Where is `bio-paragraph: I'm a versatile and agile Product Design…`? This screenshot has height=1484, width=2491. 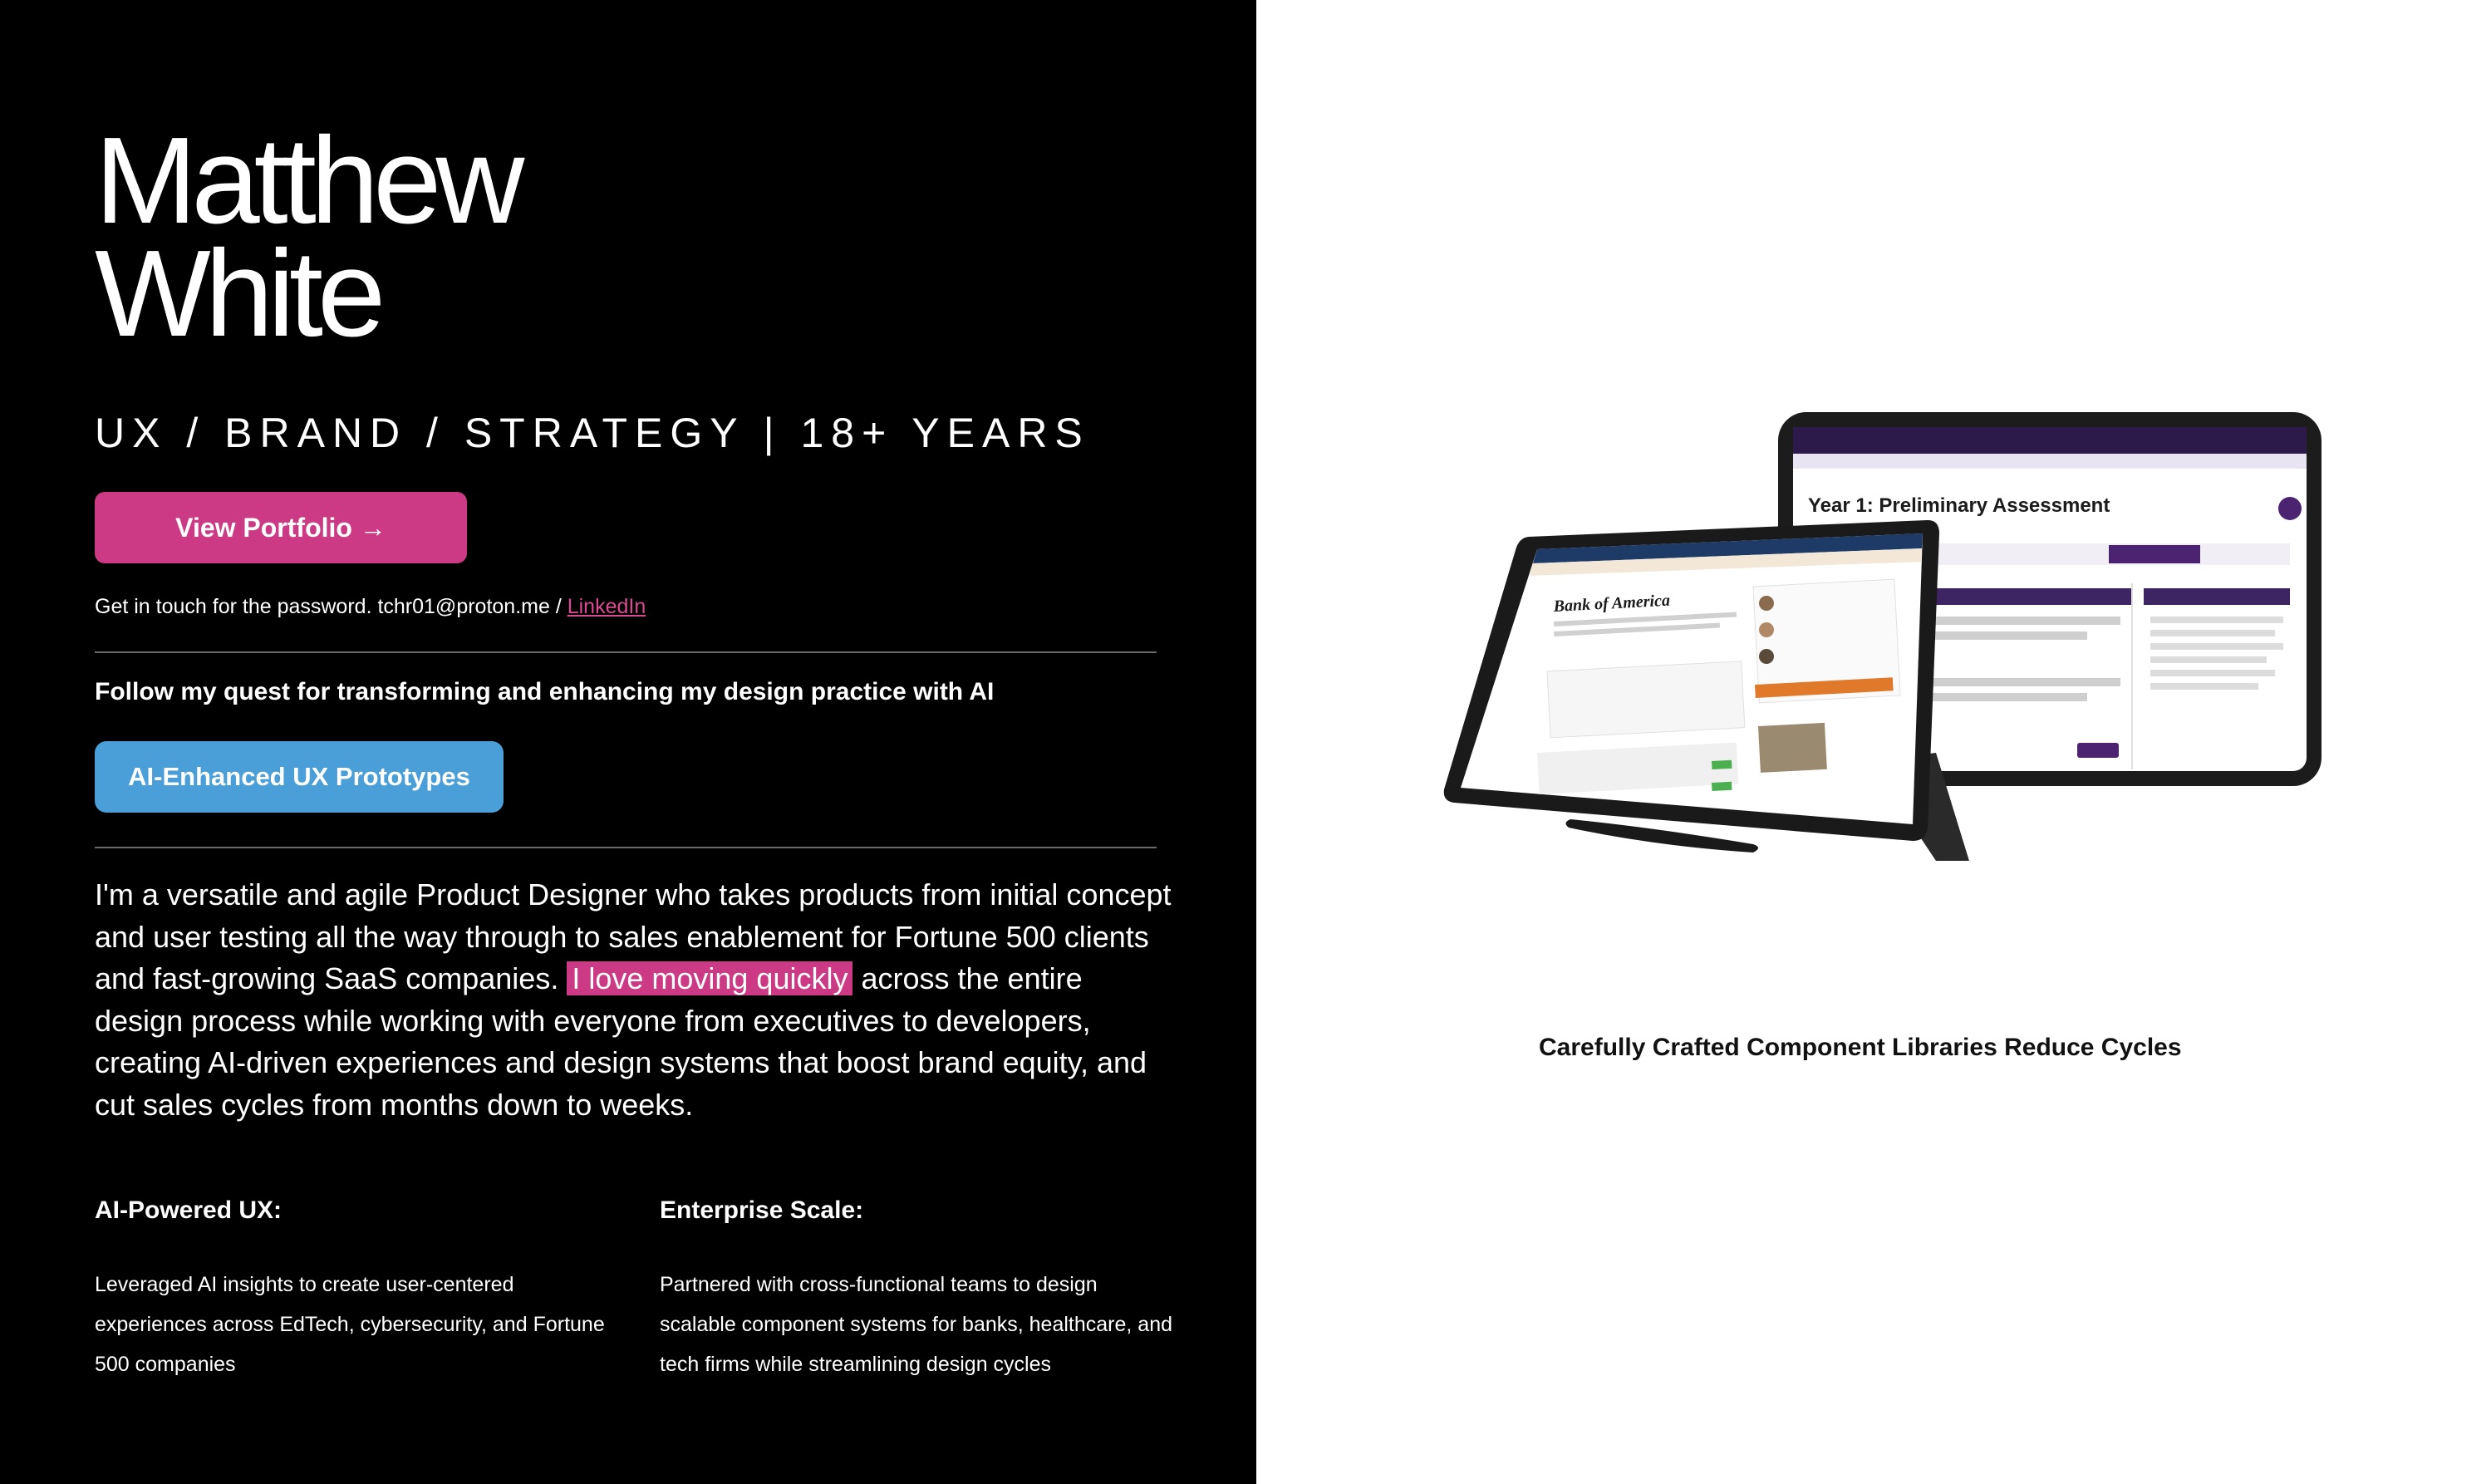
bio-paragraph: I'm a versatile and agile Product Design… is located at coordinates (635, 1000).